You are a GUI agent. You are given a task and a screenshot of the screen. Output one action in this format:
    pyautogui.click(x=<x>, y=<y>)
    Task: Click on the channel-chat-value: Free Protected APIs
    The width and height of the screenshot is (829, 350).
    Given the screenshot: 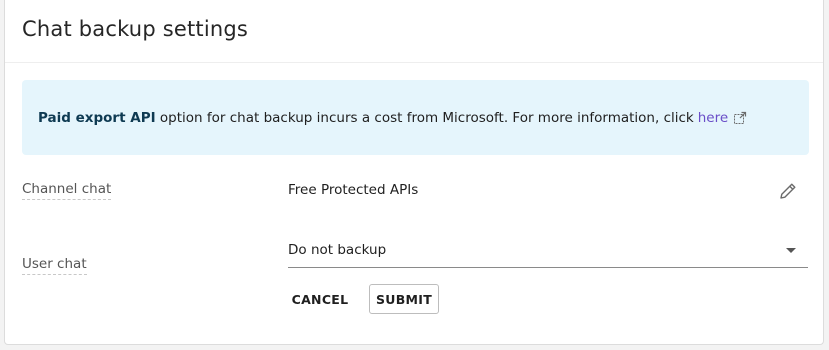 What is the action you would take?
    pyautogui.click(x=353, y=190)
    